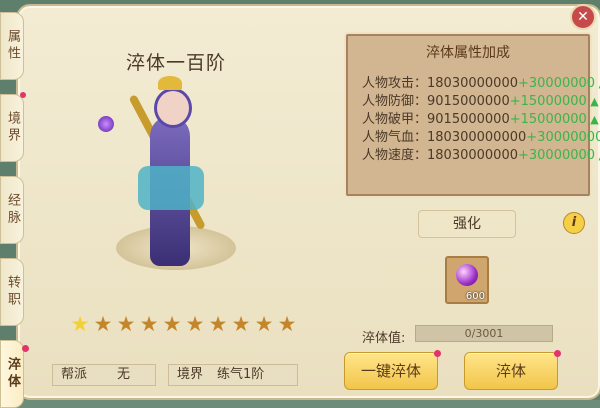 This screenshot has width=600, height=408. What do you see at coordinates (384, 338) in the screenshot?
I see `temper-value-label: 淬体值:` at bounding box center [384, 338].